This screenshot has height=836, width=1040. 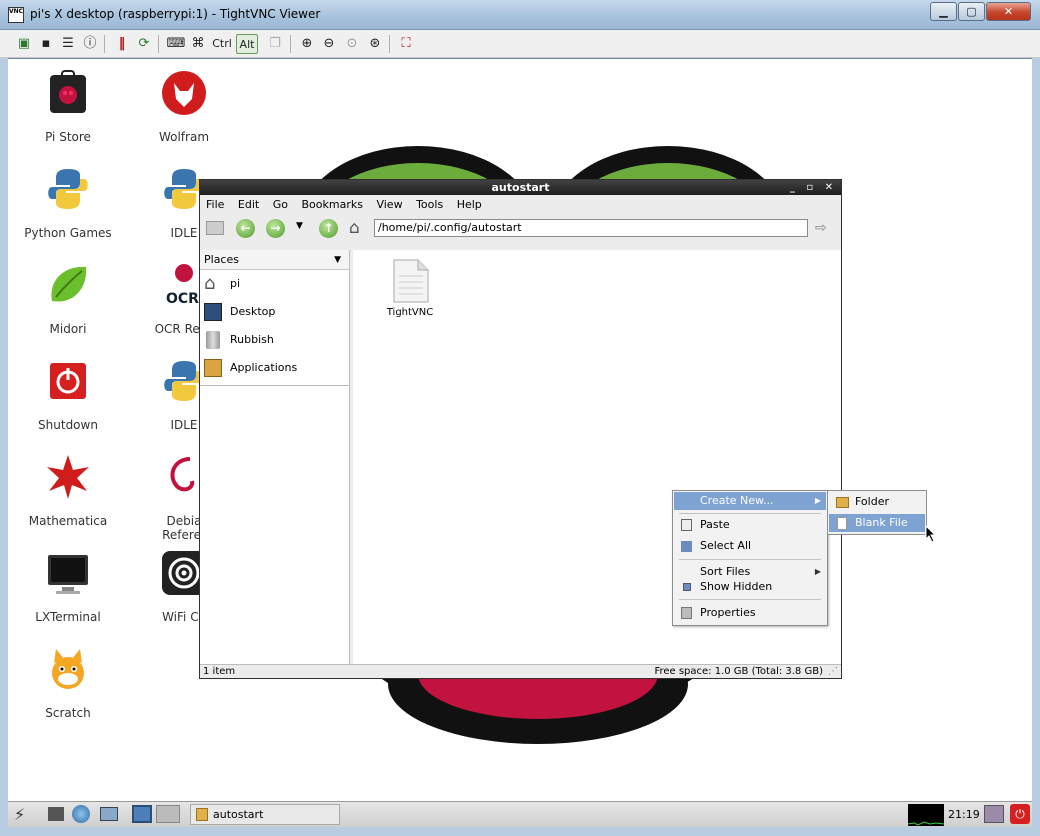 I want to click on pause-icon: ‖, so click(x=122, y=44).